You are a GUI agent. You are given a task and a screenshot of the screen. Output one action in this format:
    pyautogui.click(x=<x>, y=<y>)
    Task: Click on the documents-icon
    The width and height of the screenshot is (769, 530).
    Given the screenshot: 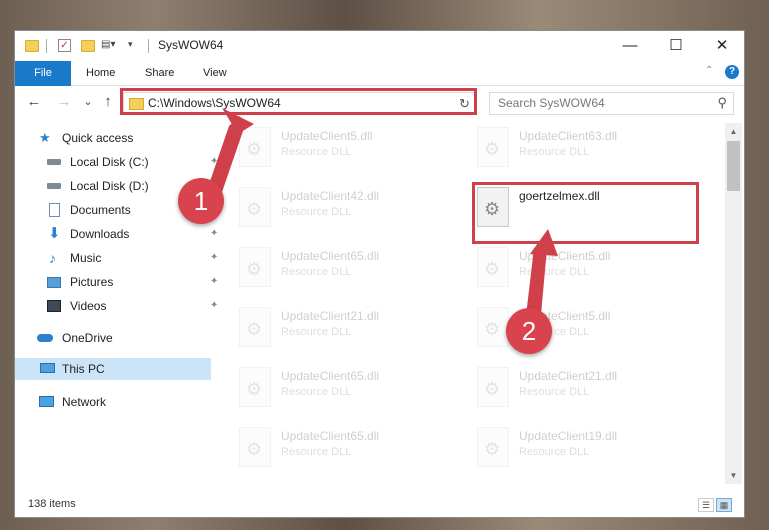 What is the action you would take?
    pyautogui.click(x=54, y=210)
    